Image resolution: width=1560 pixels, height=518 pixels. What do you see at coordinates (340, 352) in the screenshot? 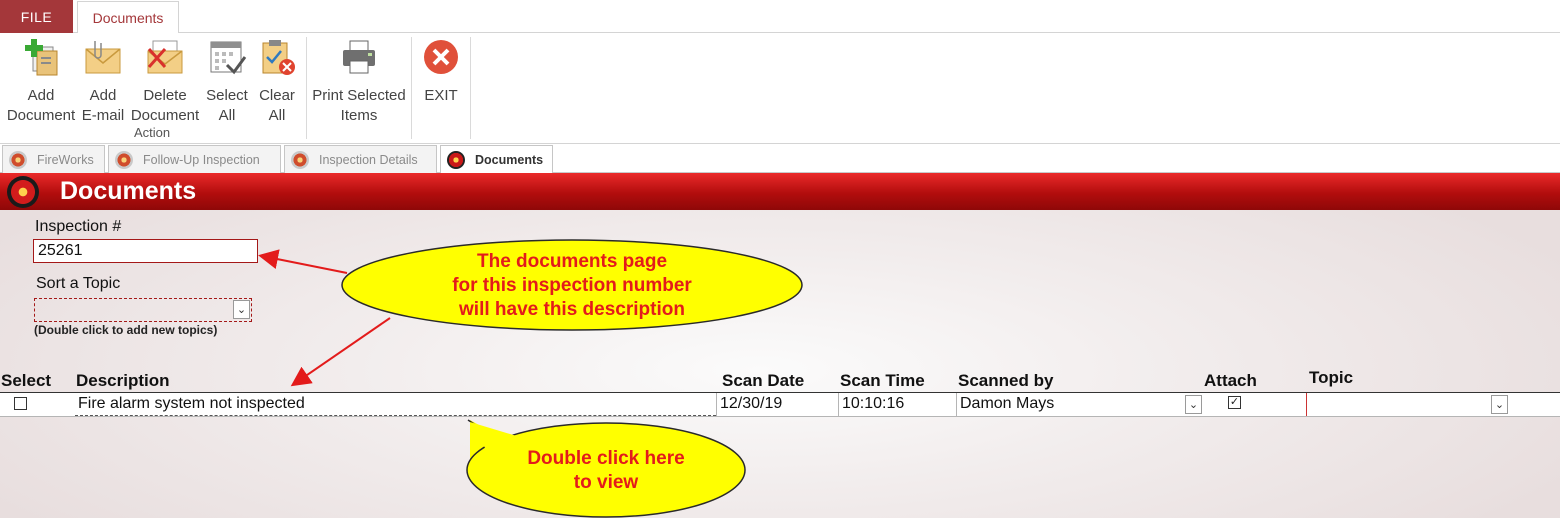
I see `callout-arrow-to-description` at bounding box center [340, 352].